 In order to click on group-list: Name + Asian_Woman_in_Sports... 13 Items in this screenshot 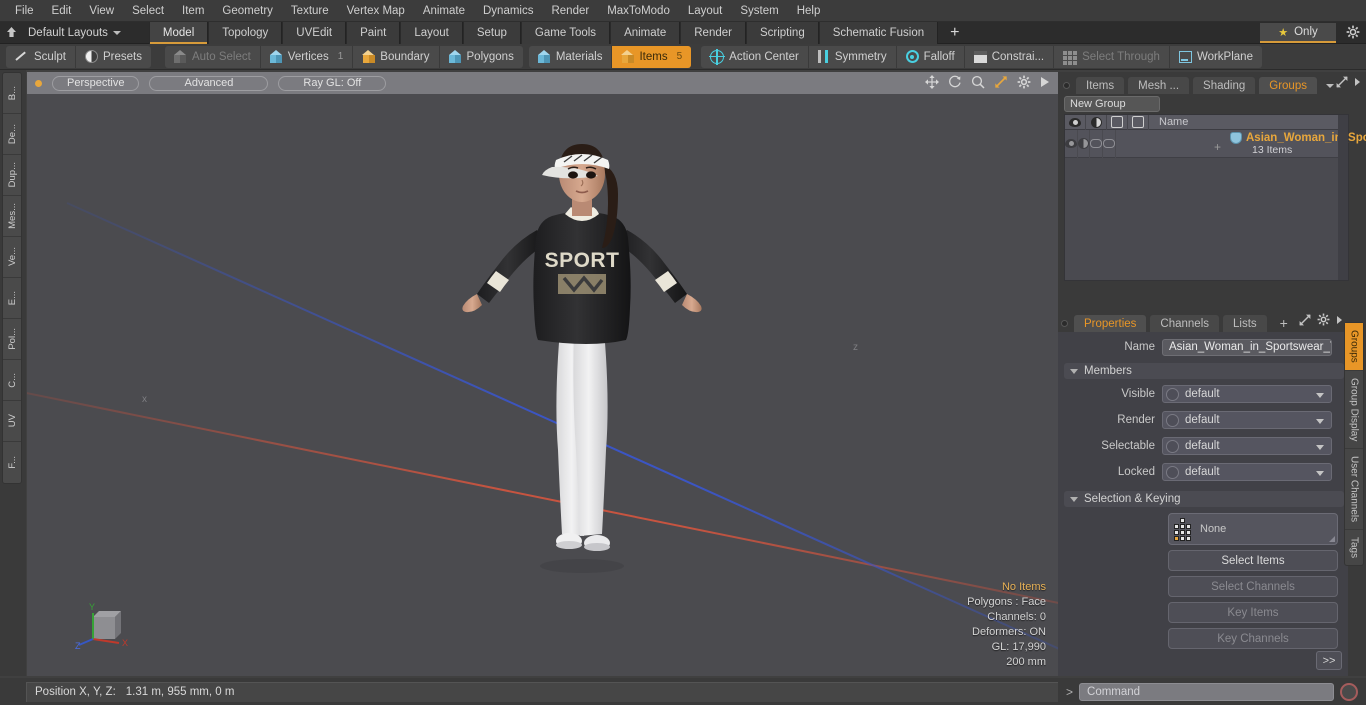, I will do `click(1215, 197)`.